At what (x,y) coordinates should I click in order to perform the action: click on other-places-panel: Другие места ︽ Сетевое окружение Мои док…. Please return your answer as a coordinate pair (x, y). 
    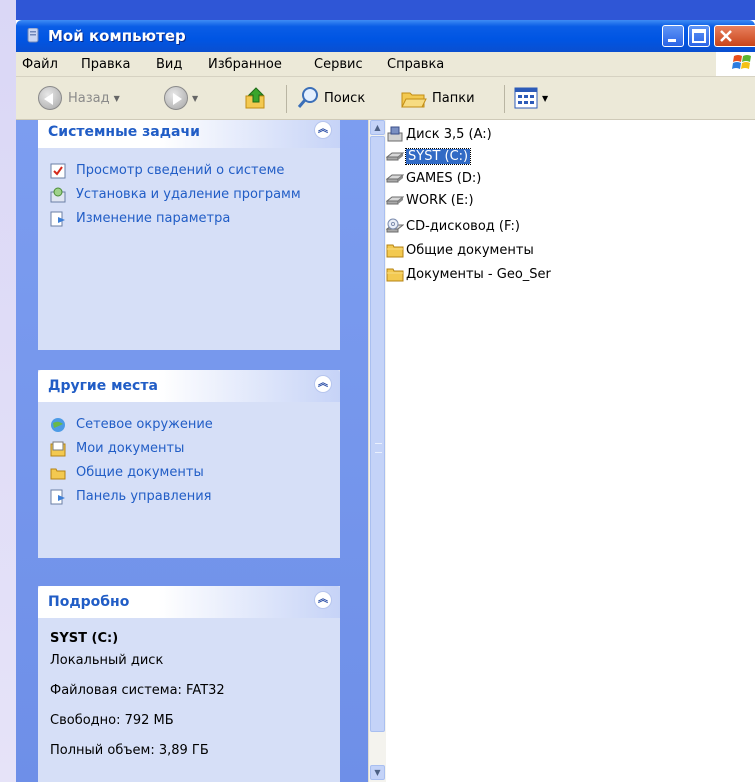
    Looking at the image, I should click on (189, 464).